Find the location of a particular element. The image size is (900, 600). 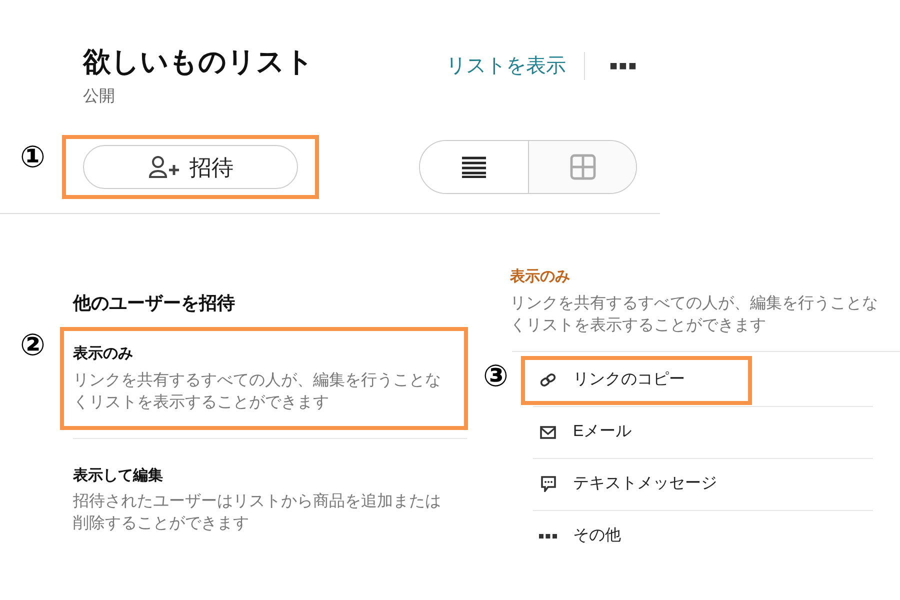

grid-icon is located at coordinates (583, 167).